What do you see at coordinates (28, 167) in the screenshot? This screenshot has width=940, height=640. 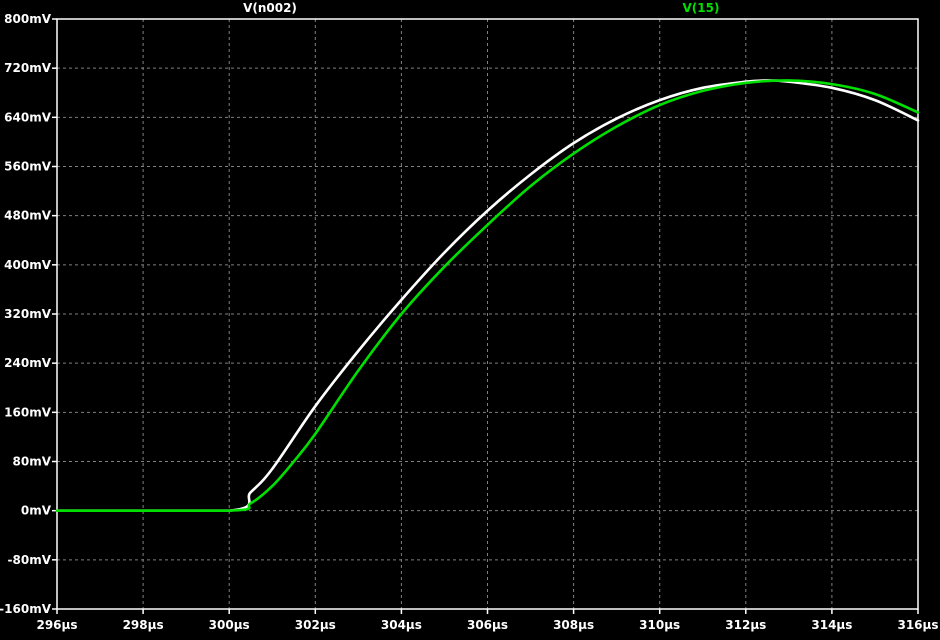 I see `y-tick-label: 560mV` at bounding box center [28, 167].